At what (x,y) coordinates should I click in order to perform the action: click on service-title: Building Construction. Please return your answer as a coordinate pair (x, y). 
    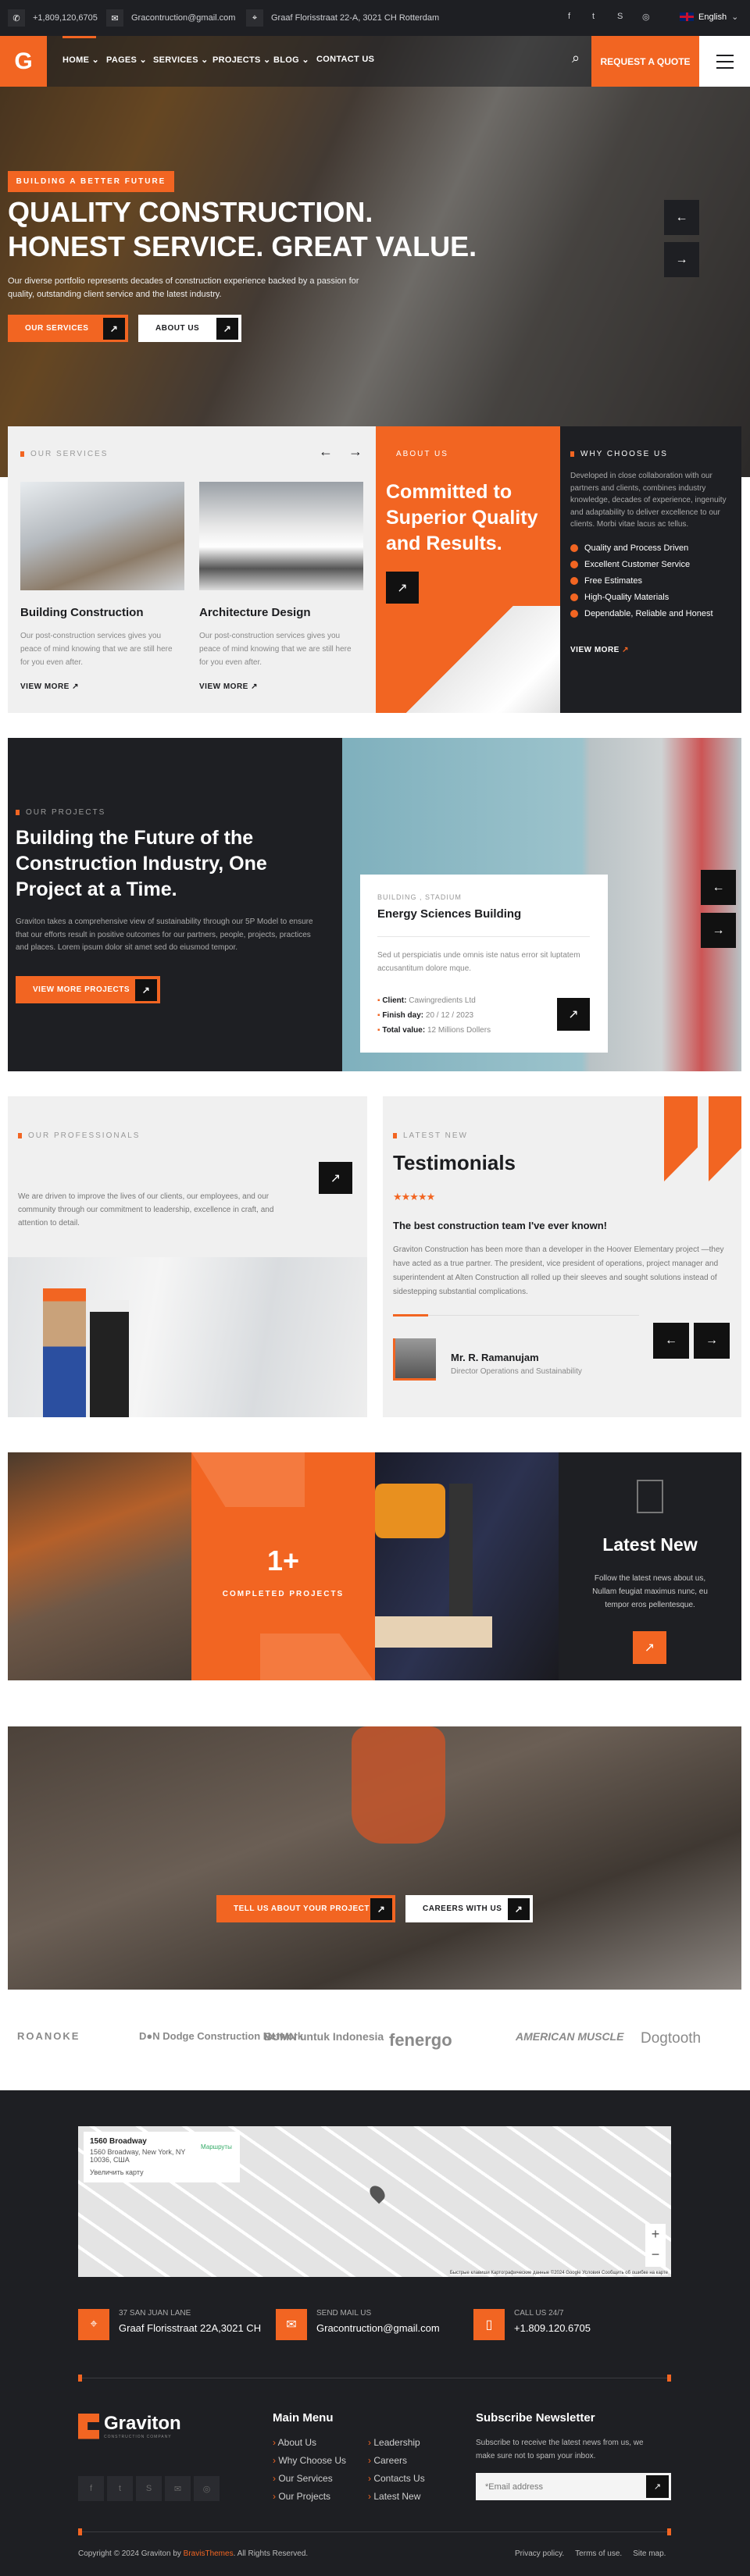
    Looking at the image, I should click on (81, 612).